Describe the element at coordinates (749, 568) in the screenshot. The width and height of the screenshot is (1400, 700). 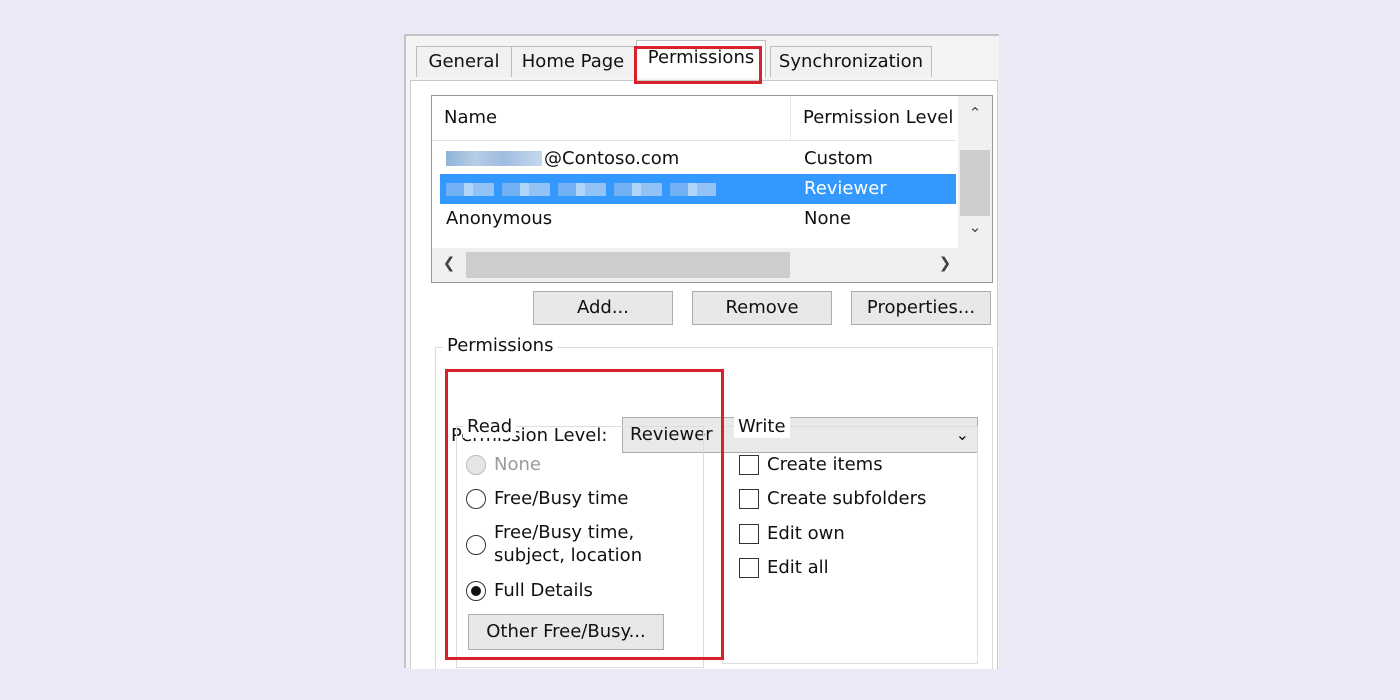
I see `checkbox-edit-all` at that location.